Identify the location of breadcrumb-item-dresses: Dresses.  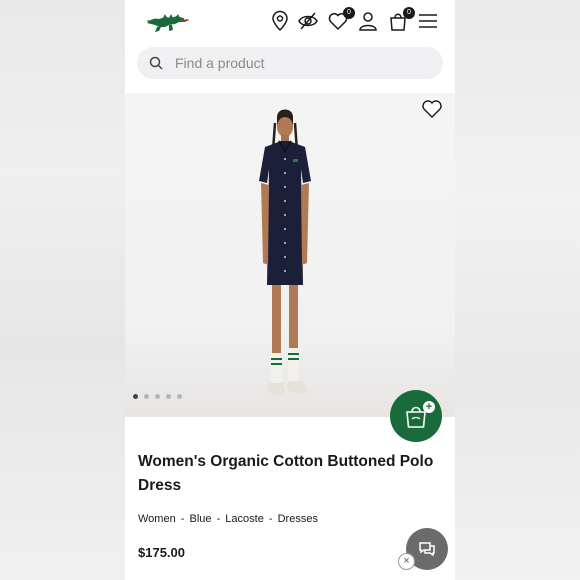
(298, 519).